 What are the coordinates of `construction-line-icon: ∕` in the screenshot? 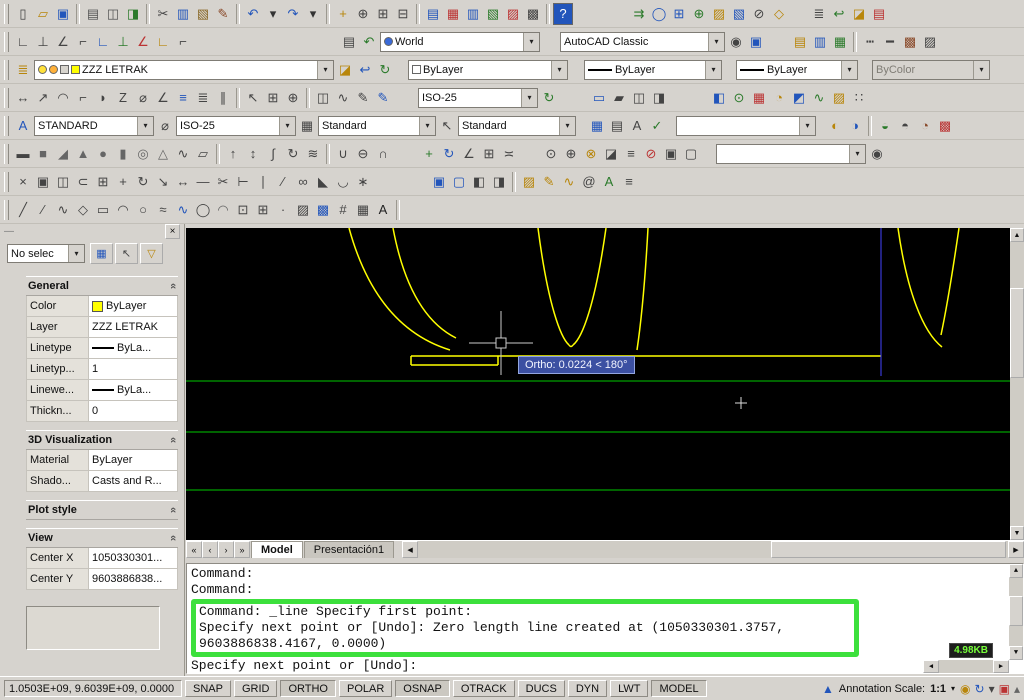 It's located at (43, 210).